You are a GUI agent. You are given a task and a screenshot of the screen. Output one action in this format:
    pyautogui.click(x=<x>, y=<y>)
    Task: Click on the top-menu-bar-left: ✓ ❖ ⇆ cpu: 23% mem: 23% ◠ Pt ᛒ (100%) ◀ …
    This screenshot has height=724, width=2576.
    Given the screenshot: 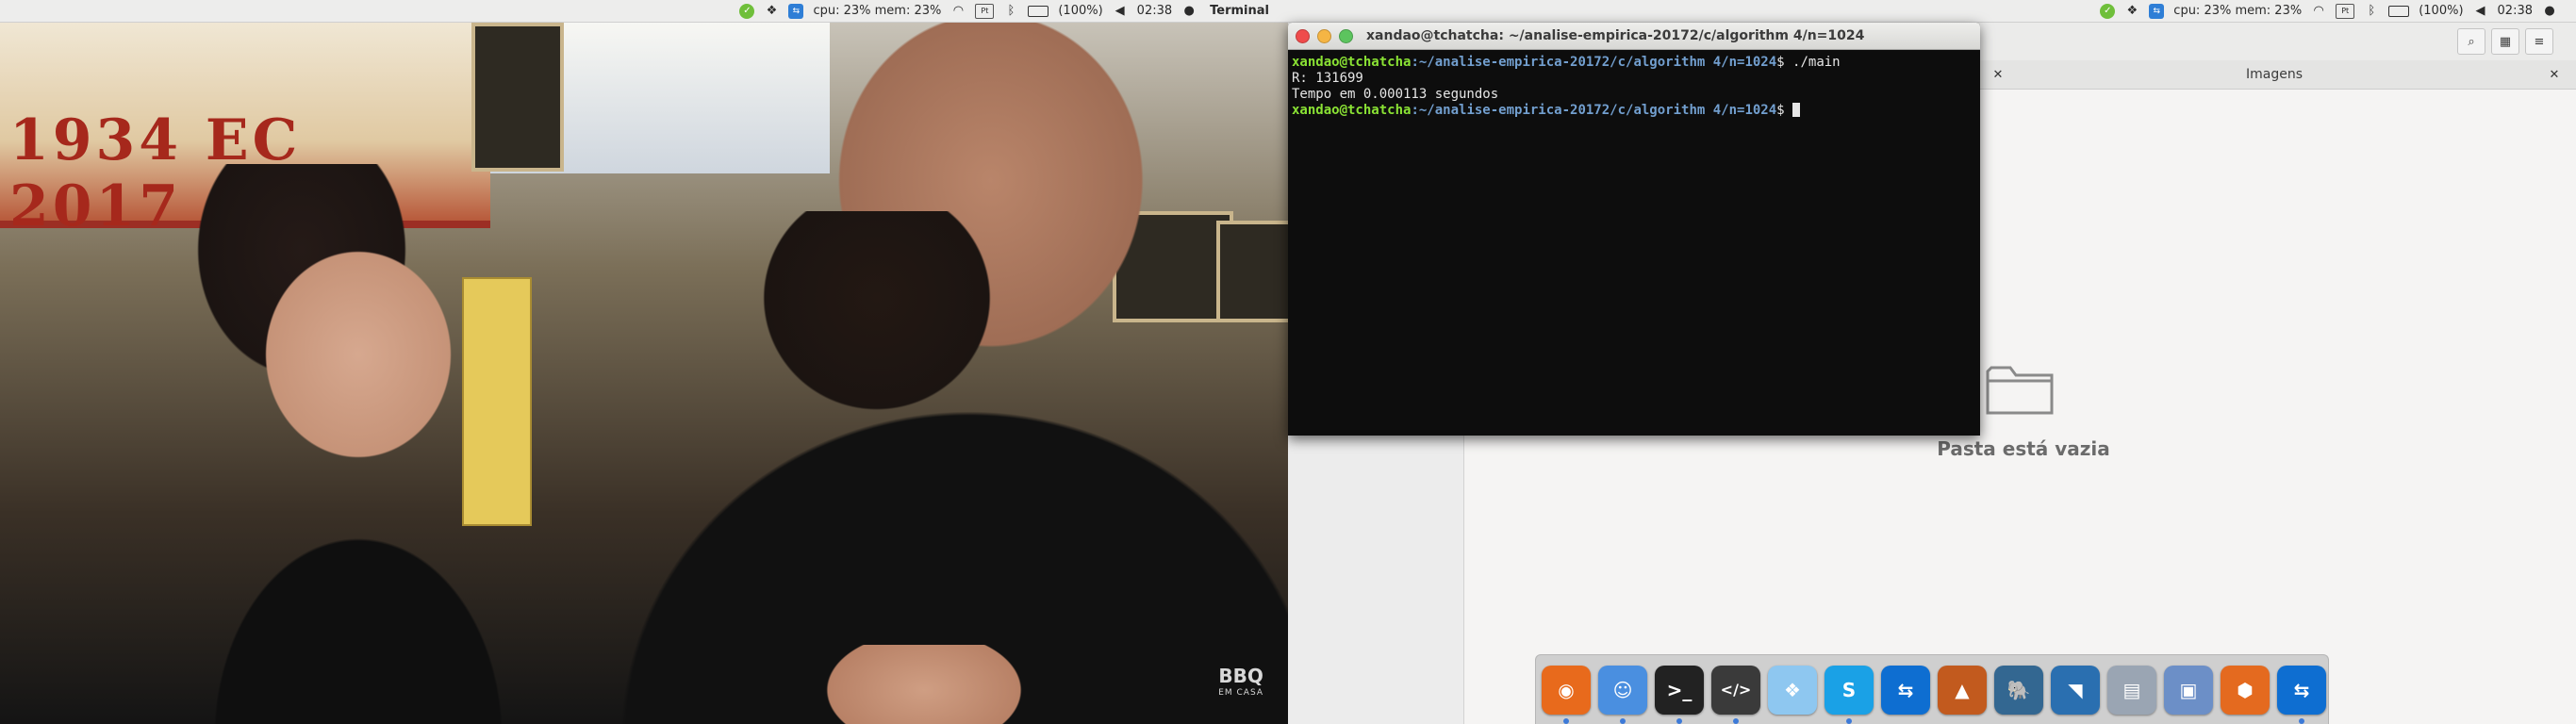 What is the action you would take?
    pyautogui.click(x=644, y=11)
    